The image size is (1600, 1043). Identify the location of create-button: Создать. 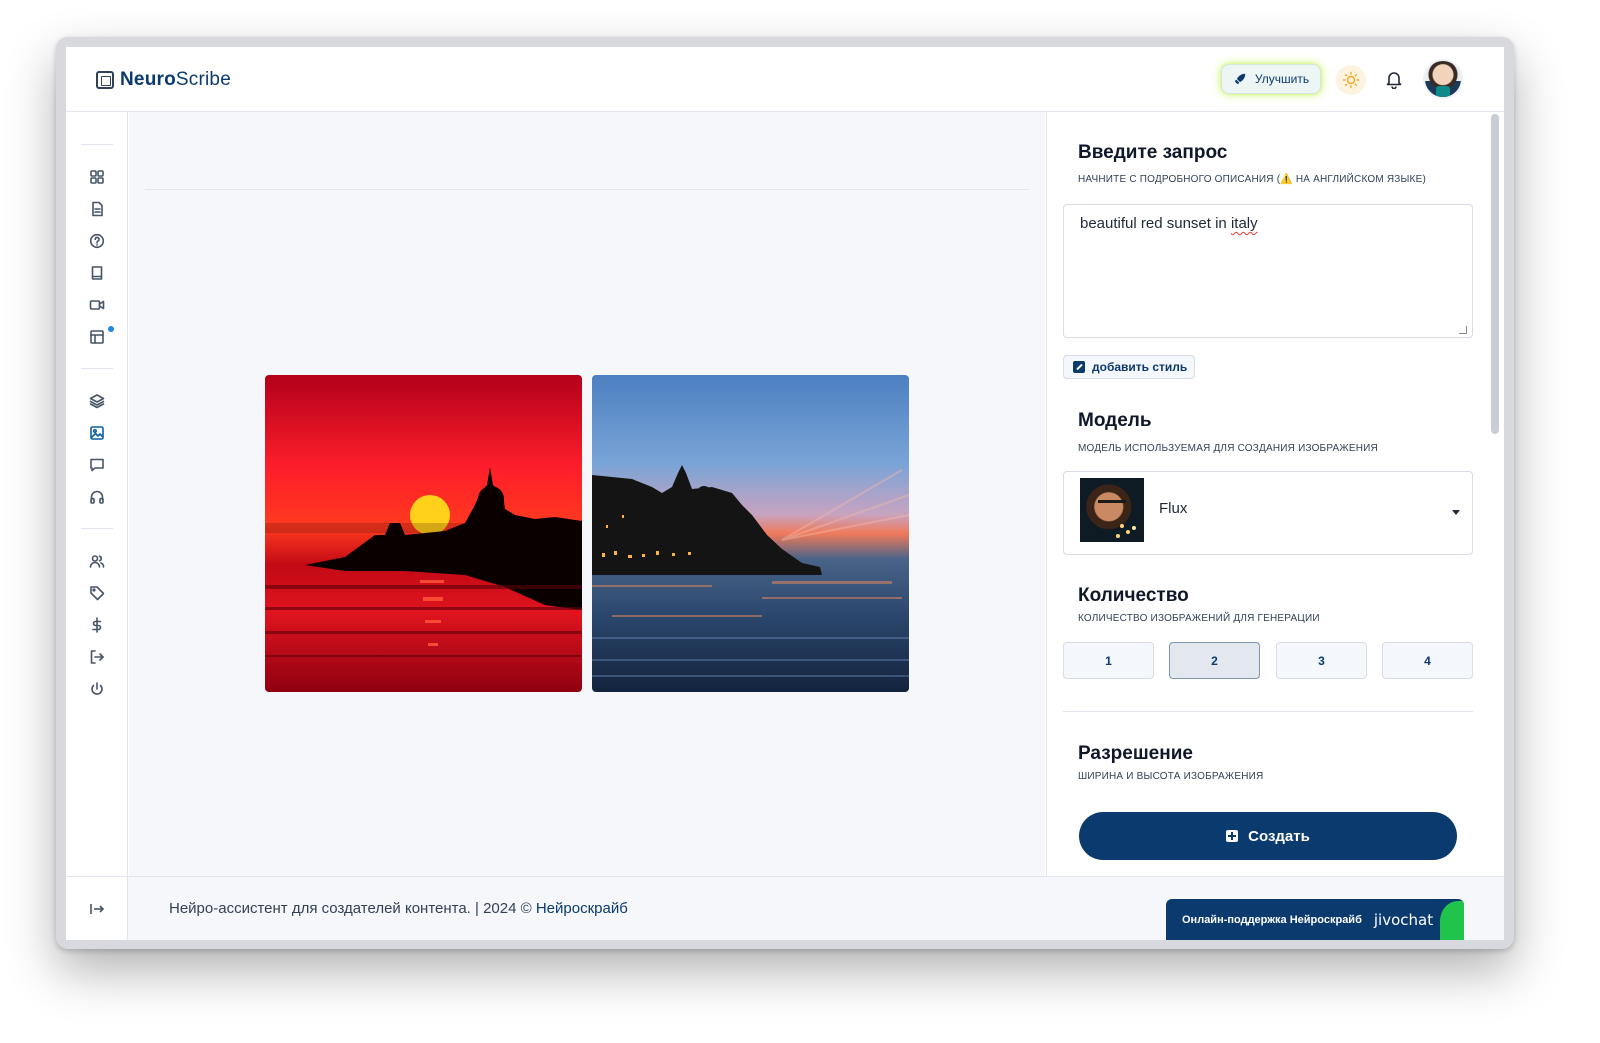
(1268, 836).